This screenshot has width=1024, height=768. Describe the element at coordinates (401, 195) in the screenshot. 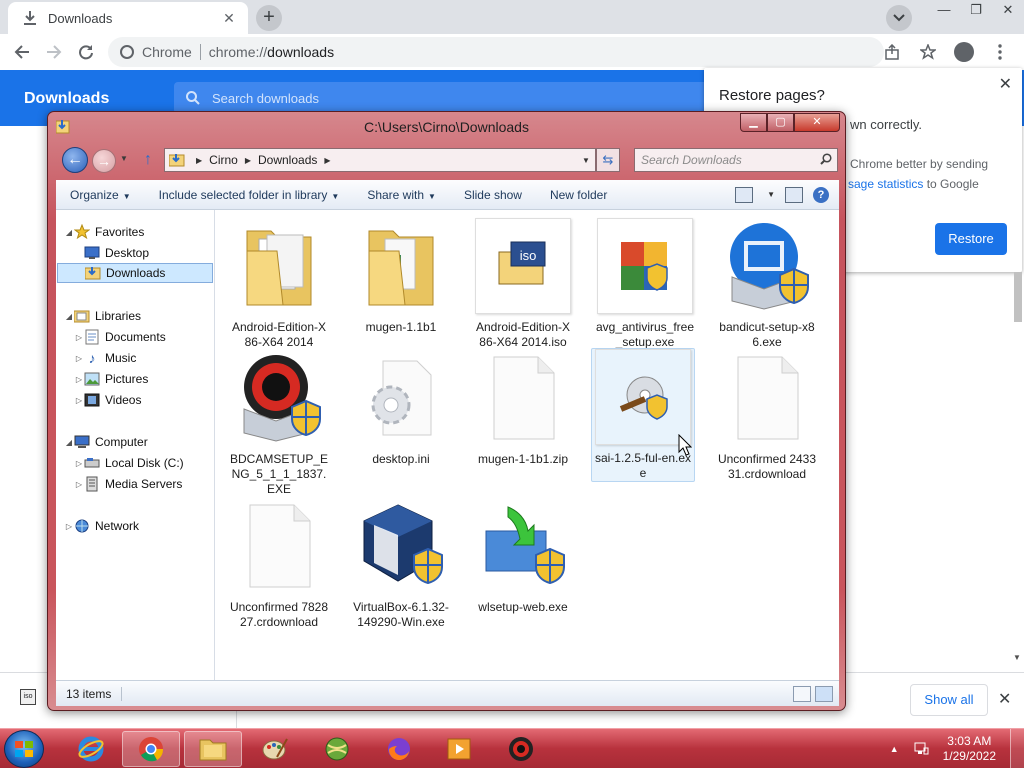

I see `share-with-button: Share with ▼` at that location.